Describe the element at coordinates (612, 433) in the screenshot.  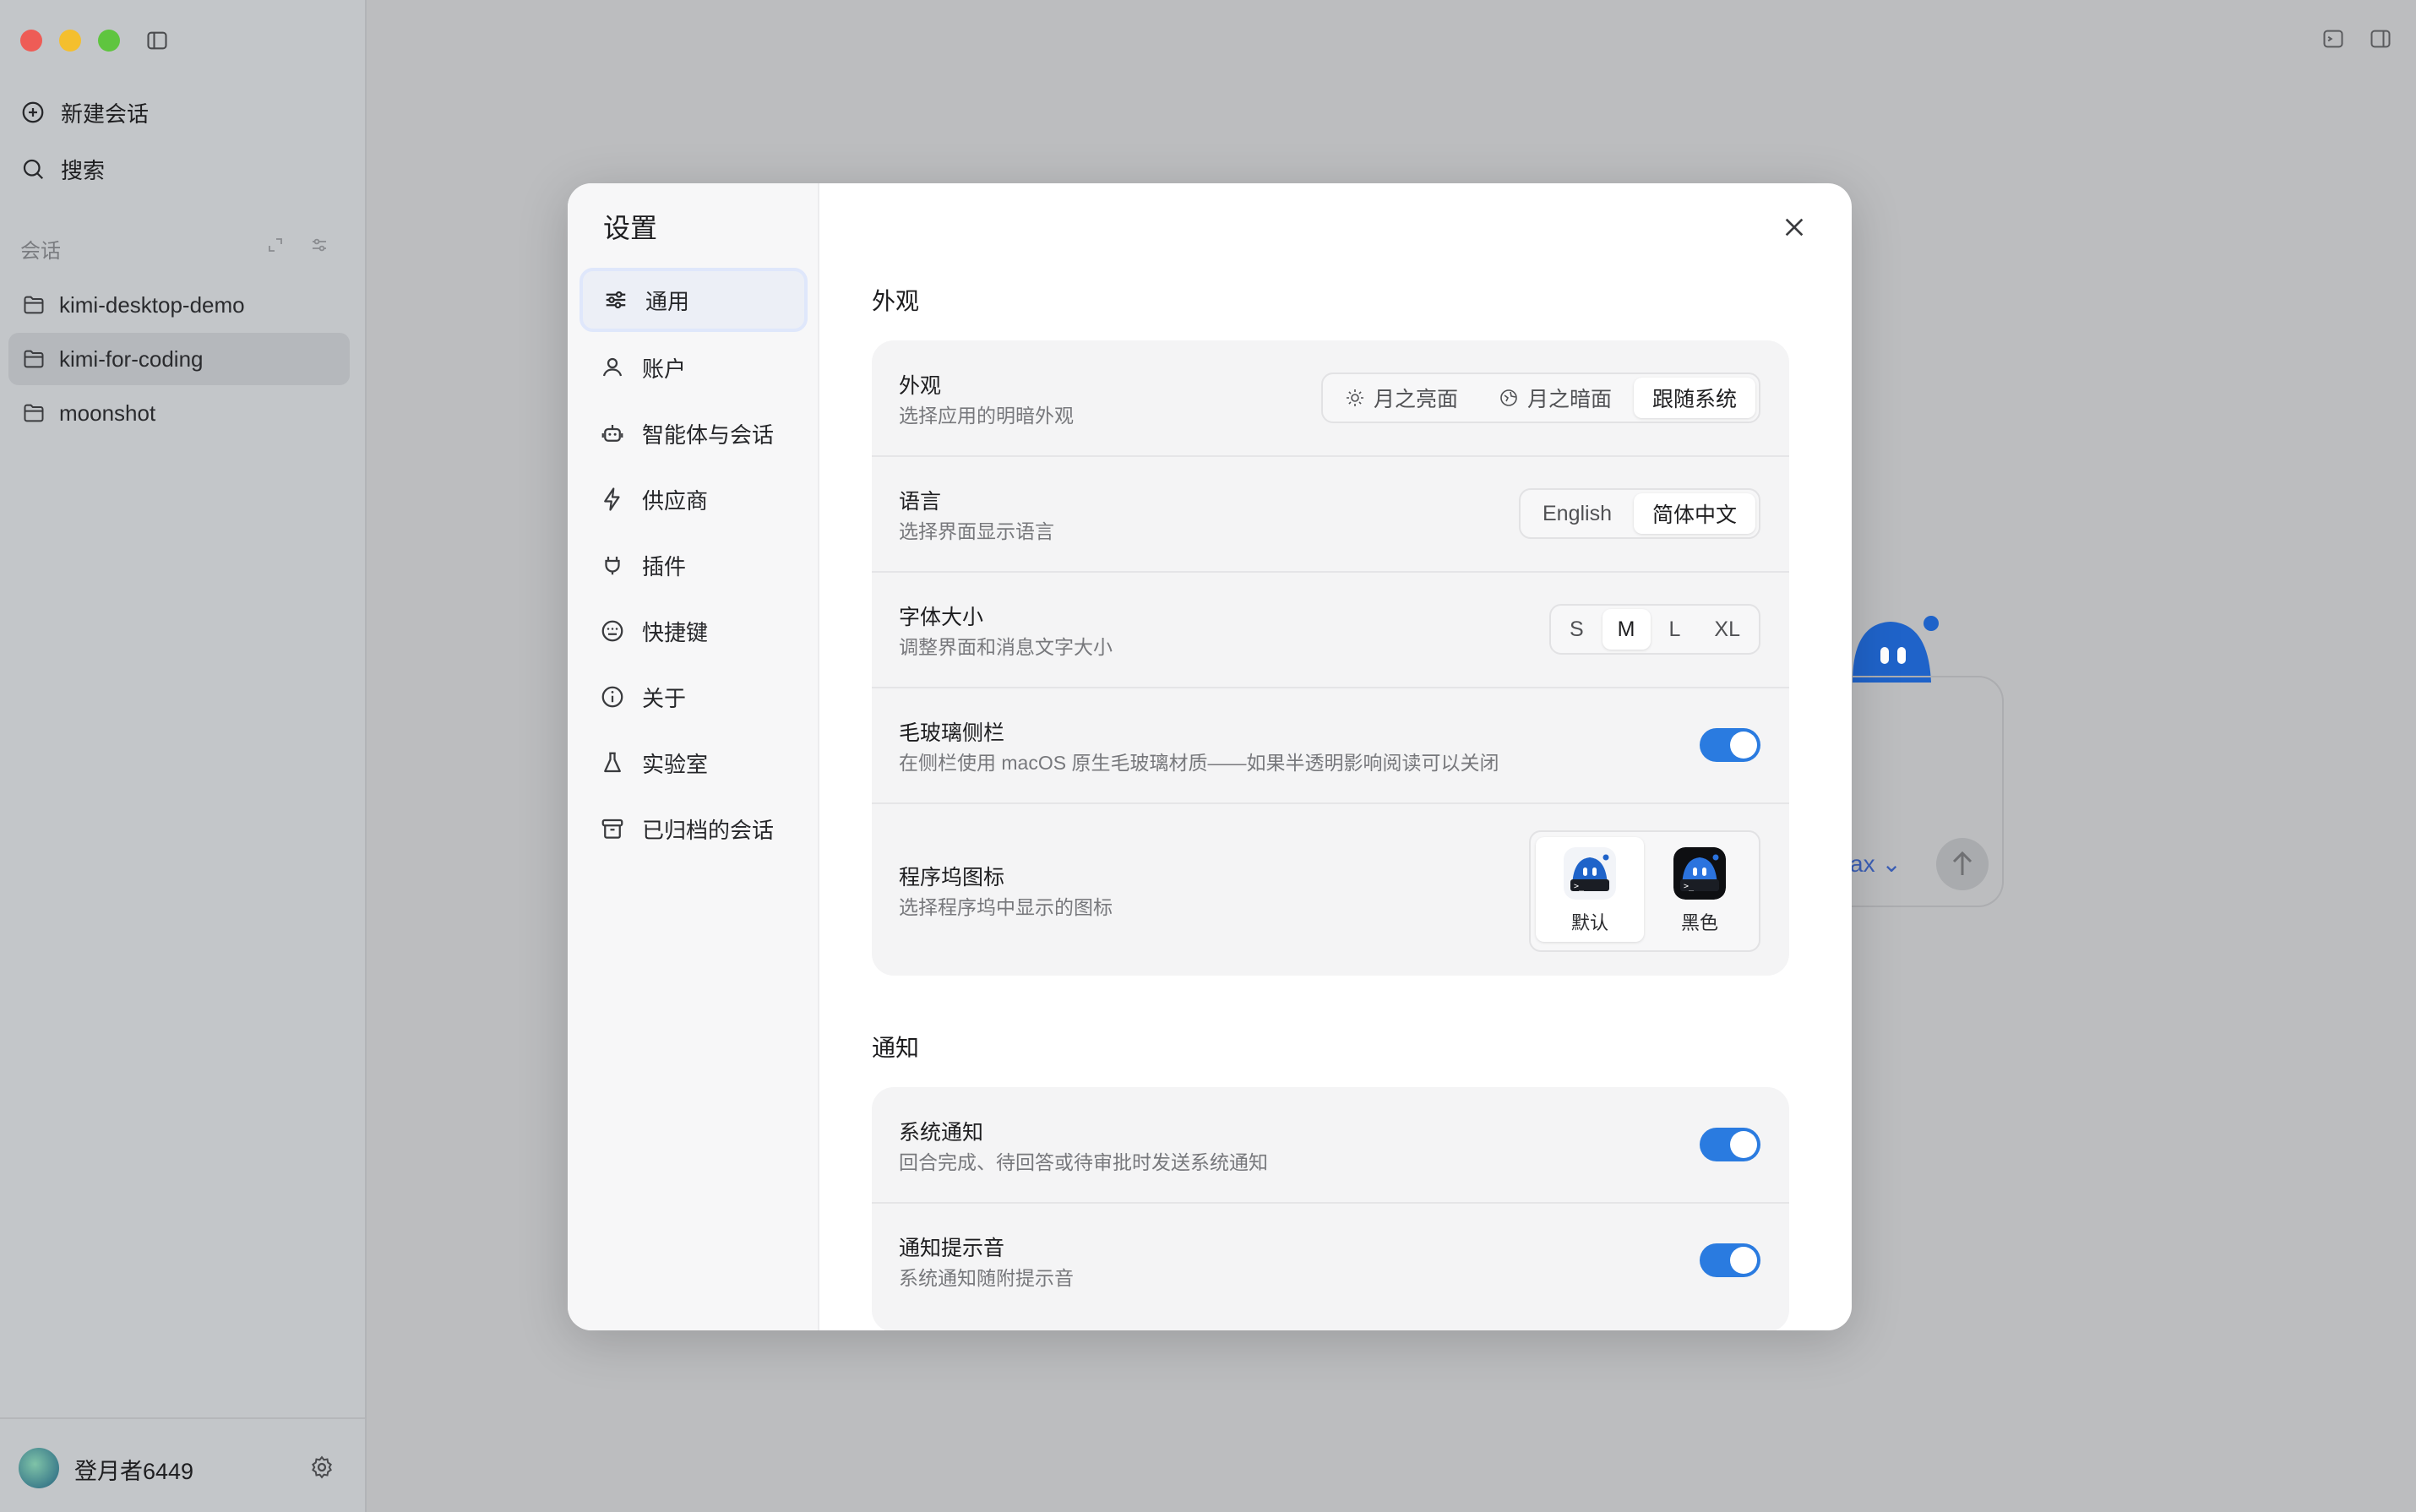
I see `robot-icon` at that location.